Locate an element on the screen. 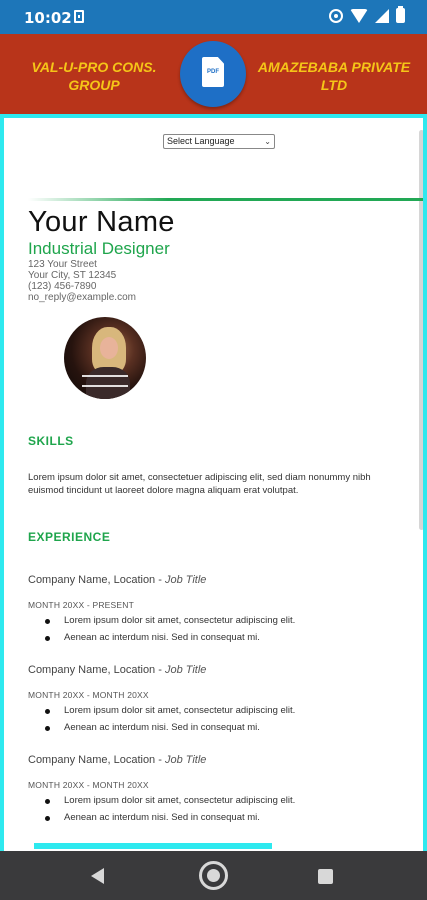 Image resolution: width=427 pixels, height=900 pixels. chevron-down-icon: ⌄ is located at coordinates (267, 141).